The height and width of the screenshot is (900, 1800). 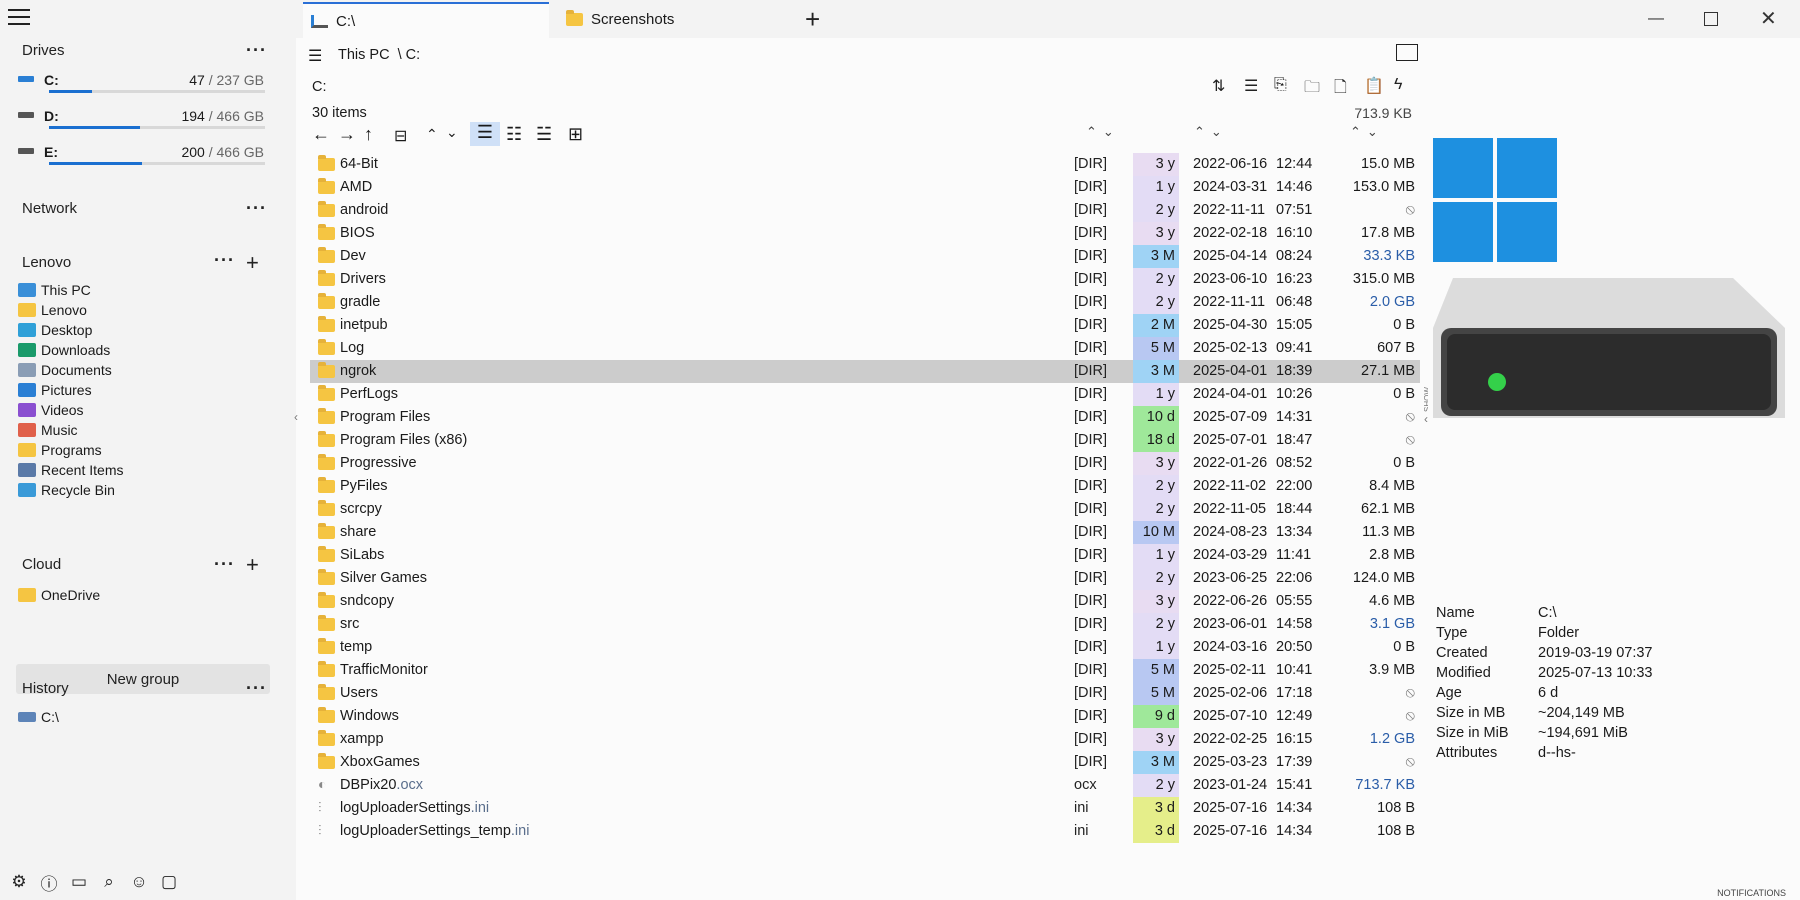 I want to click on folder-icon, so click(x=326, y=393).